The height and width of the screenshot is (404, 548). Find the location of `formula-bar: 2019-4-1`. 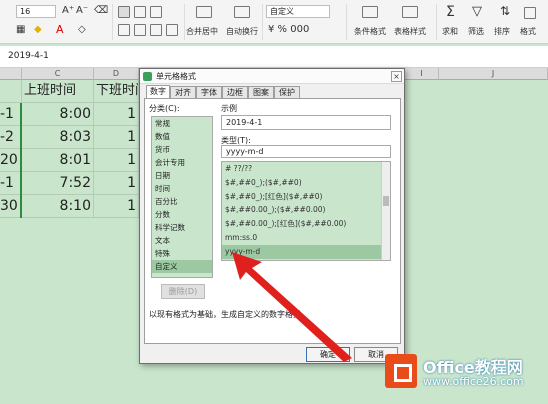

formula-bar: 2019-4-1 is located at coordinates (274, 57).